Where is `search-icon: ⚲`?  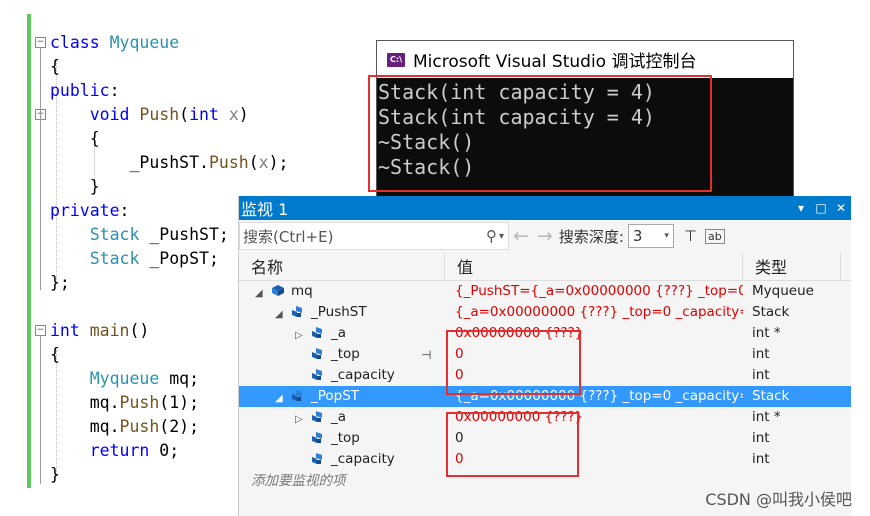
search-icon: ⚲ is located at coordinates (491, 236).